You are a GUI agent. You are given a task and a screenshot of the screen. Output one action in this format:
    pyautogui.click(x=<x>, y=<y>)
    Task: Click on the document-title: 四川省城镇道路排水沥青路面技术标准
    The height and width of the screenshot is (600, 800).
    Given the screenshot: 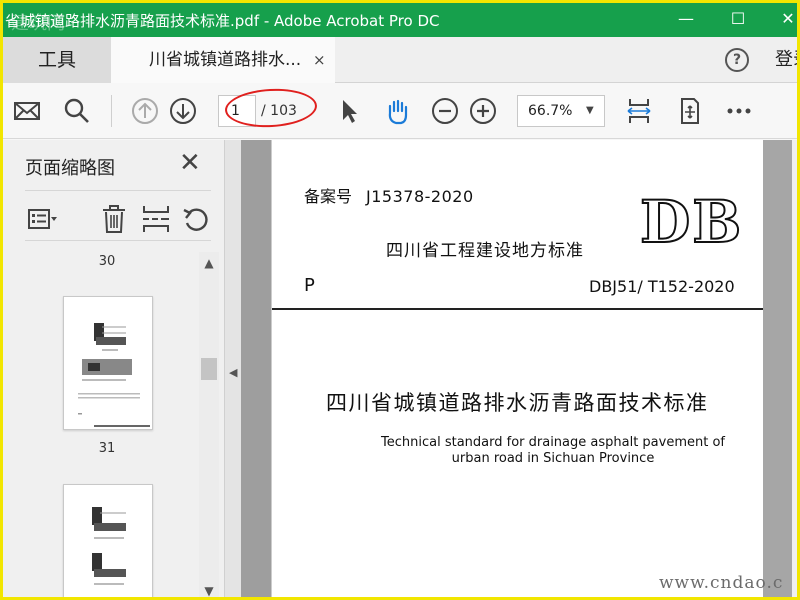 What is the action you would take?
    pyautogui.click(x=517, y=403)
    